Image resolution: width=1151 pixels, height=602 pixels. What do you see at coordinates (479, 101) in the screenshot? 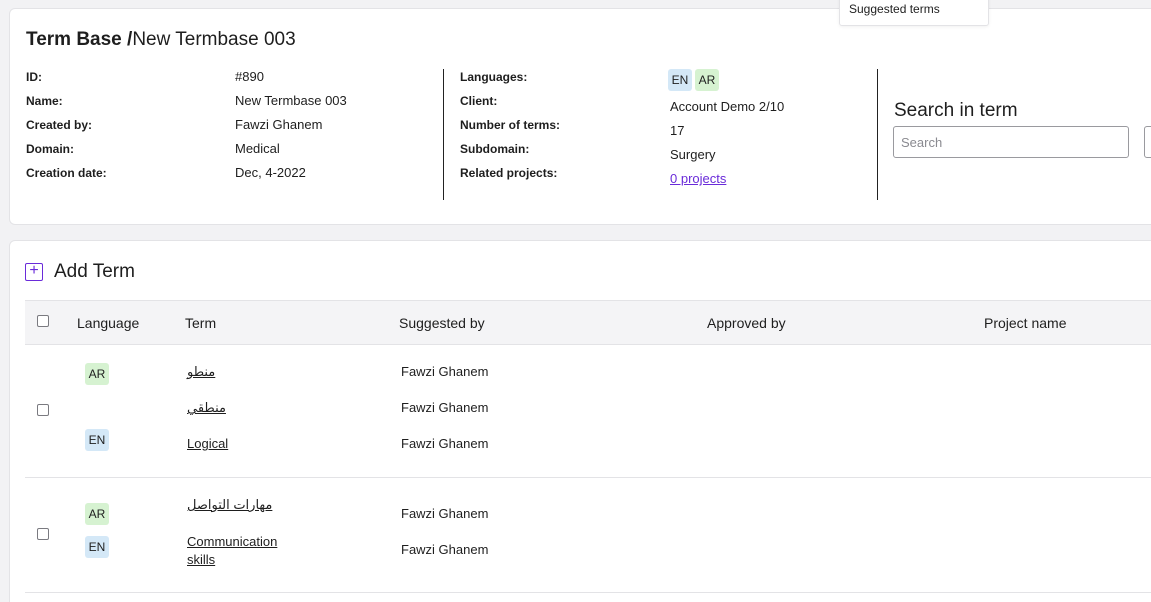
I see `client-label: Client:` at bounding box center [479, 101].